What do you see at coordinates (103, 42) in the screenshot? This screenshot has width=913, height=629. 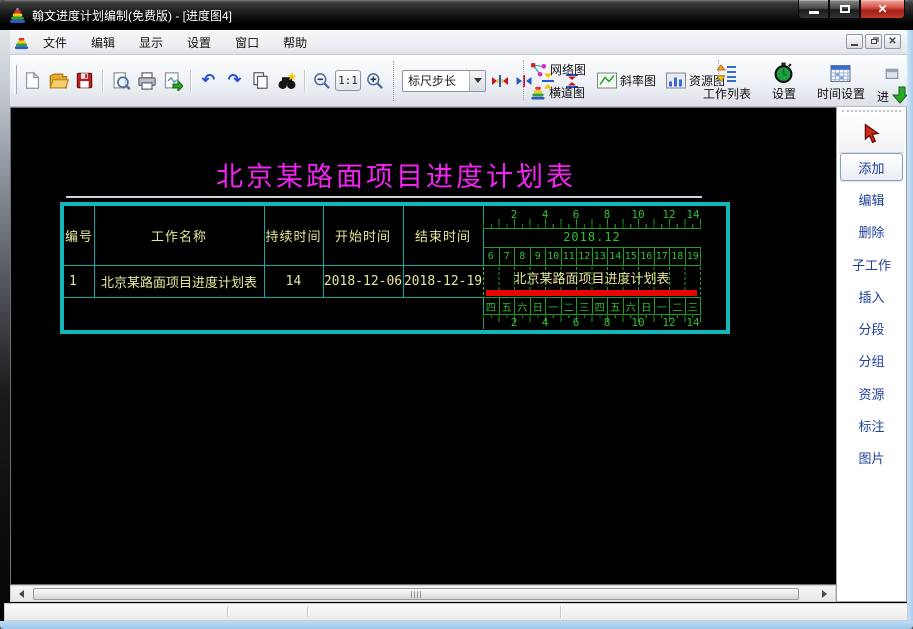 I see `menu-edit: 编辑` at bounding box center [103, 42].